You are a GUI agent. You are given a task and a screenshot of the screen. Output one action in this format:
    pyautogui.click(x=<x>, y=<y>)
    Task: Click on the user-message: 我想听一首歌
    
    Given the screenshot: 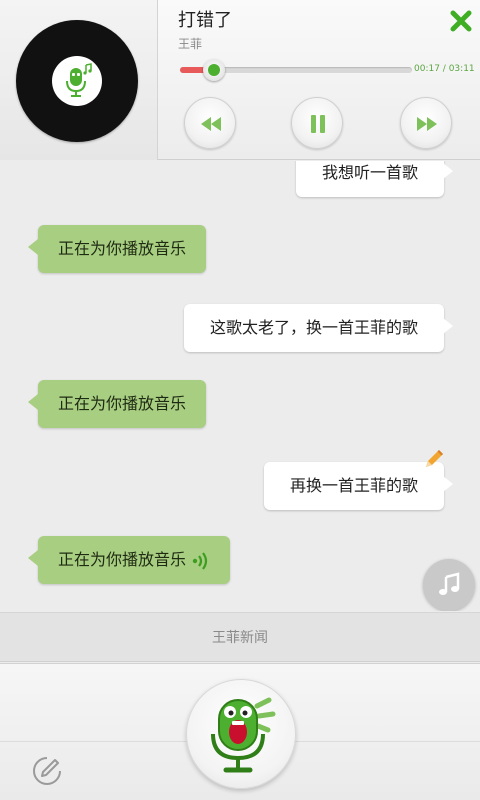 What is the action you would take?
    pyautogui.click(x=374, y=179)
    